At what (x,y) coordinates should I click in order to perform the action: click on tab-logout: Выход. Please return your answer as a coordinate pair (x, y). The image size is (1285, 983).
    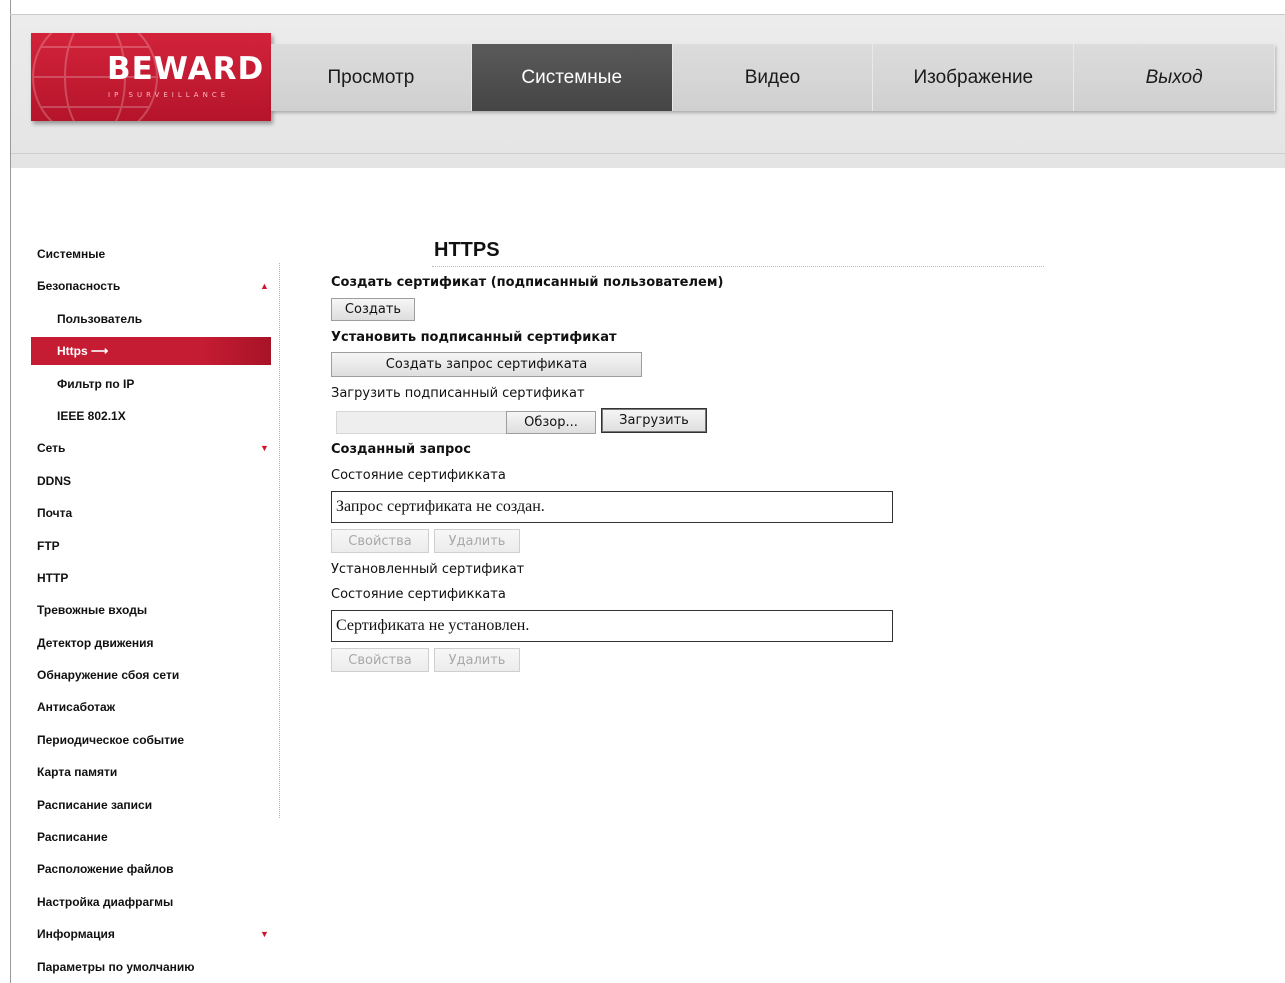
    Looking at the image, I should click on (1174, 77).